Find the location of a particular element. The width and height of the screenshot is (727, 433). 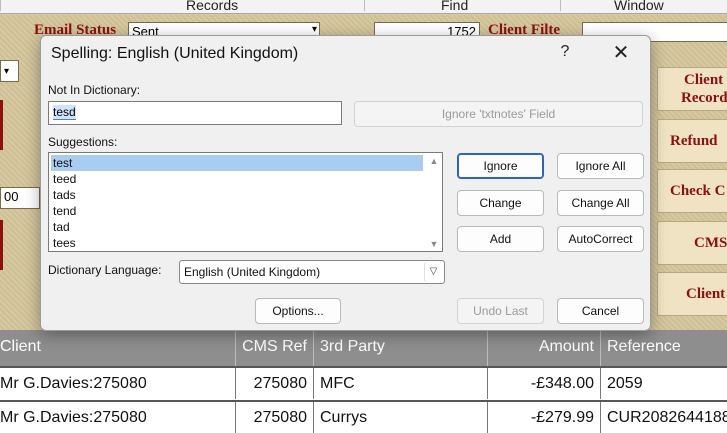

suggestions-list: test teed tads tend tad tees ▲ ▼ is located at coordinates (245, 202).